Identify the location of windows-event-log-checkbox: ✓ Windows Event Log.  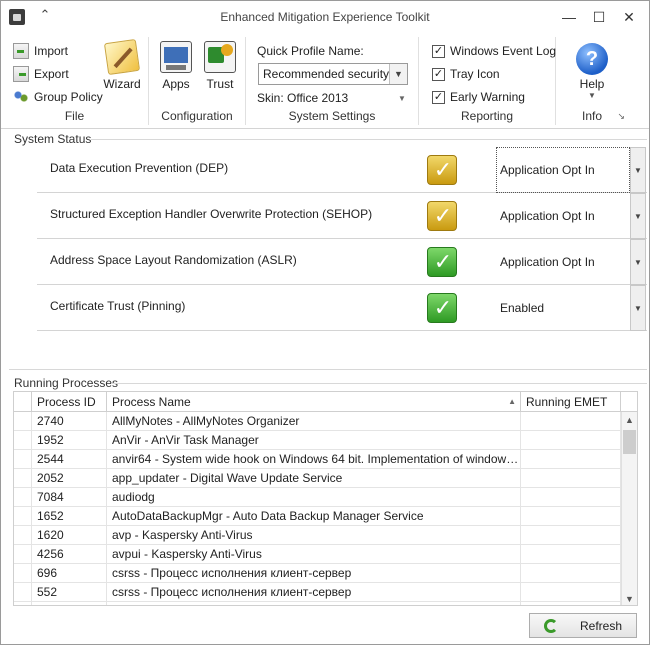
(494, 51).